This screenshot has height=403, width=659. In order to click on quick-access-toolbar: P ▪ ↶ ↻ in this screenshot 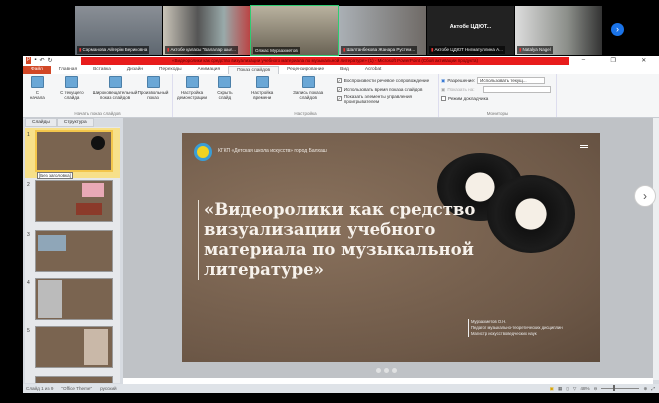, I will do `click(52, 60)`.